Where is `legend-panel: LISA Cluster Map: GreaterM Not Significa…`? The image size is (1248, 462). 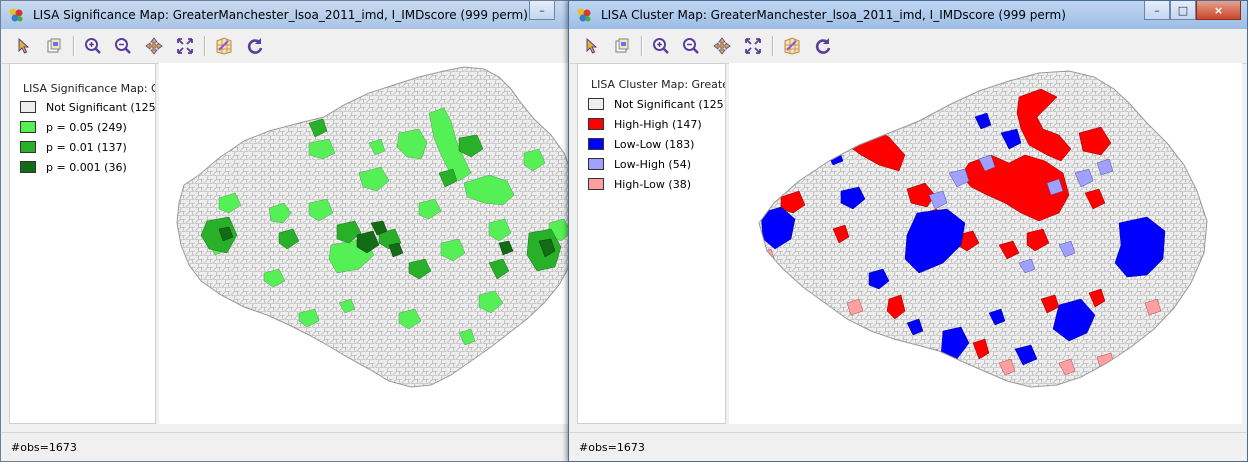
legend-panel: LISA Cluster Map: GreaterM Not Significa… is located at coordinates (651, 243).